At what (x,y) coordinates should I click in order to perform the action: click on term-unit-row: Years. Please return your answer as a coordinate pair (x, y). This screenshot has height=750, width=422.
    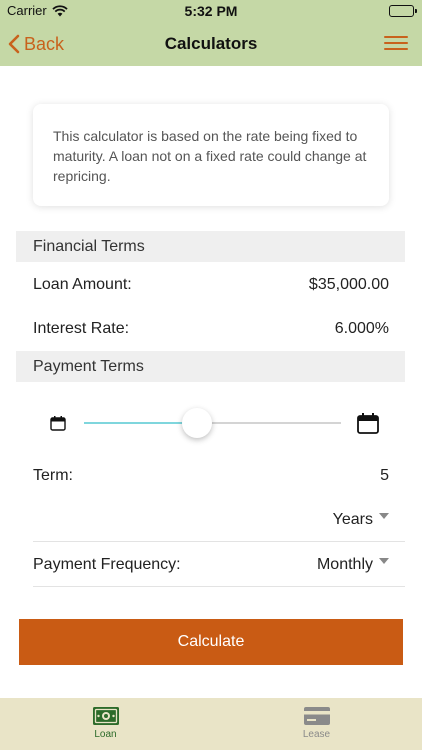
    Looking at the image, I should click on (211, 520).